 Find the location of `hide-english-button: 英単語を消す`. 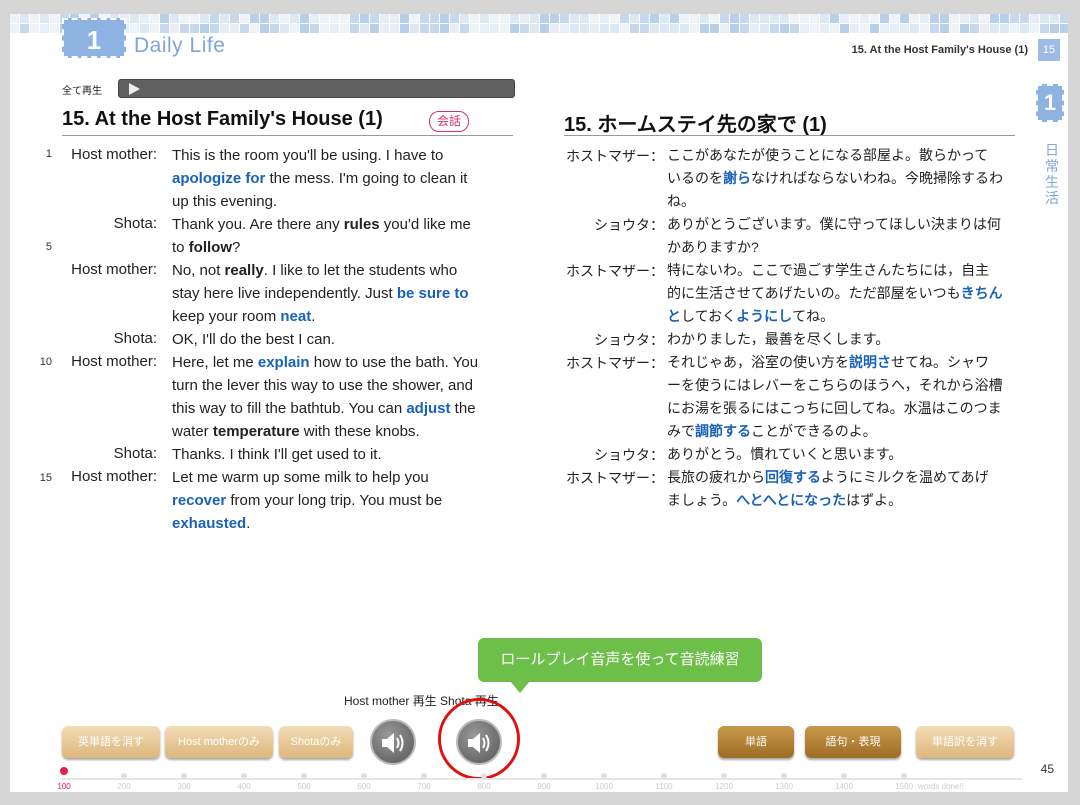

hide-english-button: 英単語を消す is located at coordinates (111, 742).